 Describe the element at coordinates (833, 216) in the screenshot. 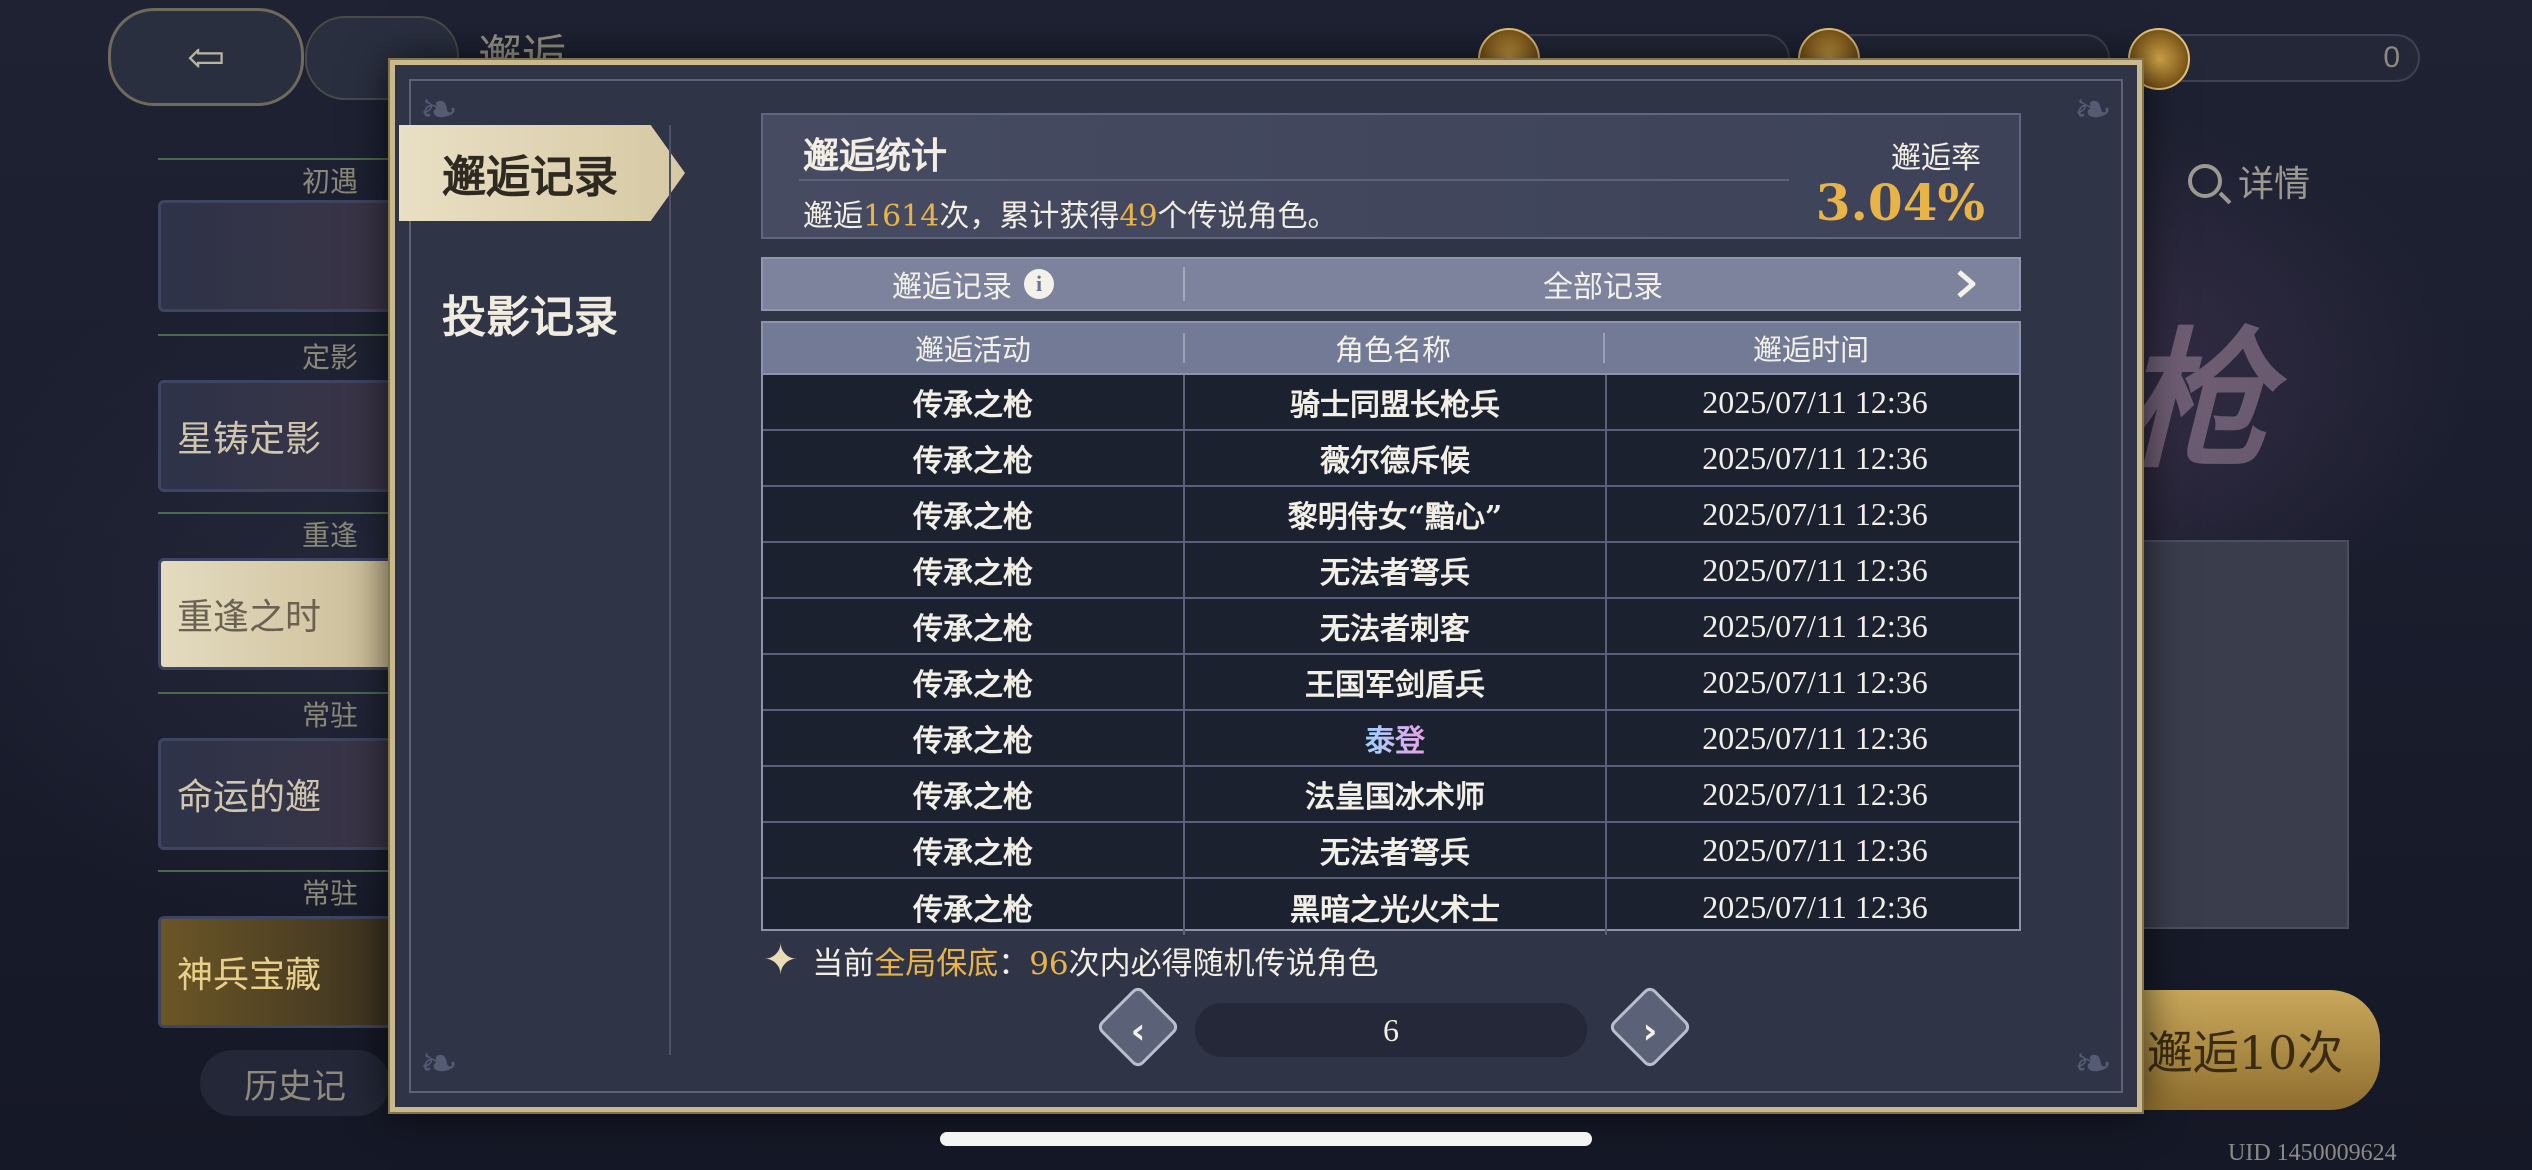

I see `stats-desc-prefix: 邂逅` at that location.